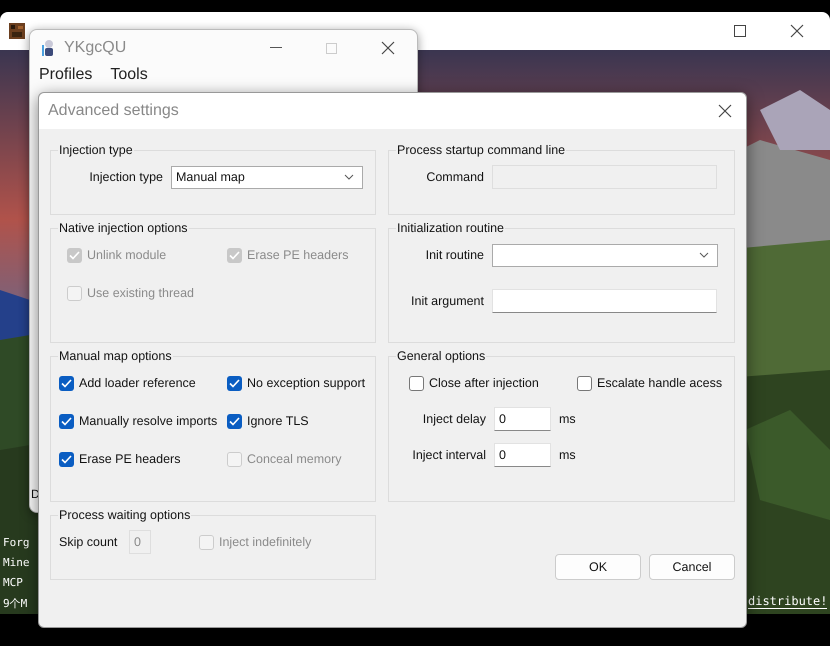 This screenshot has width=830, height=646. What do you see at coordinates (605, 255) in the screenshot?
I see `dropdown` at bounding box center [605, 255].